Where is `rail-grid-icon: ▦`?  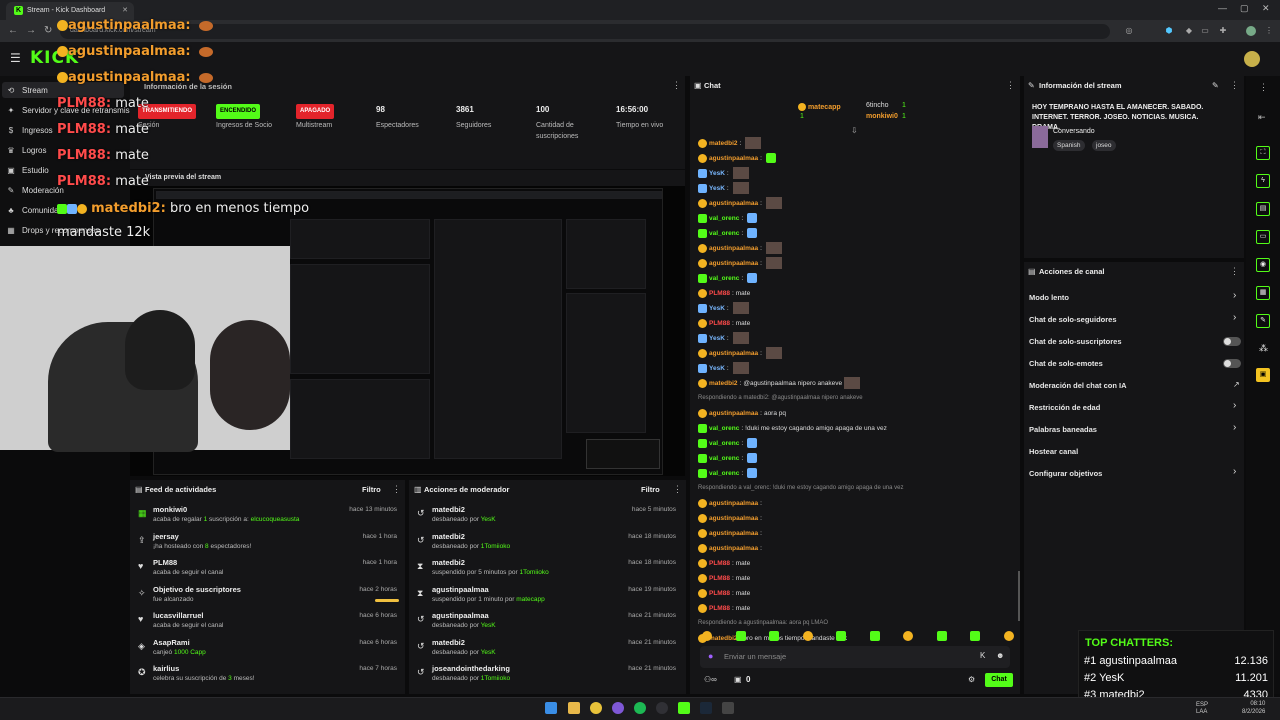 rail-grid-icon: ▦ is located at coordinates (1263, 293).